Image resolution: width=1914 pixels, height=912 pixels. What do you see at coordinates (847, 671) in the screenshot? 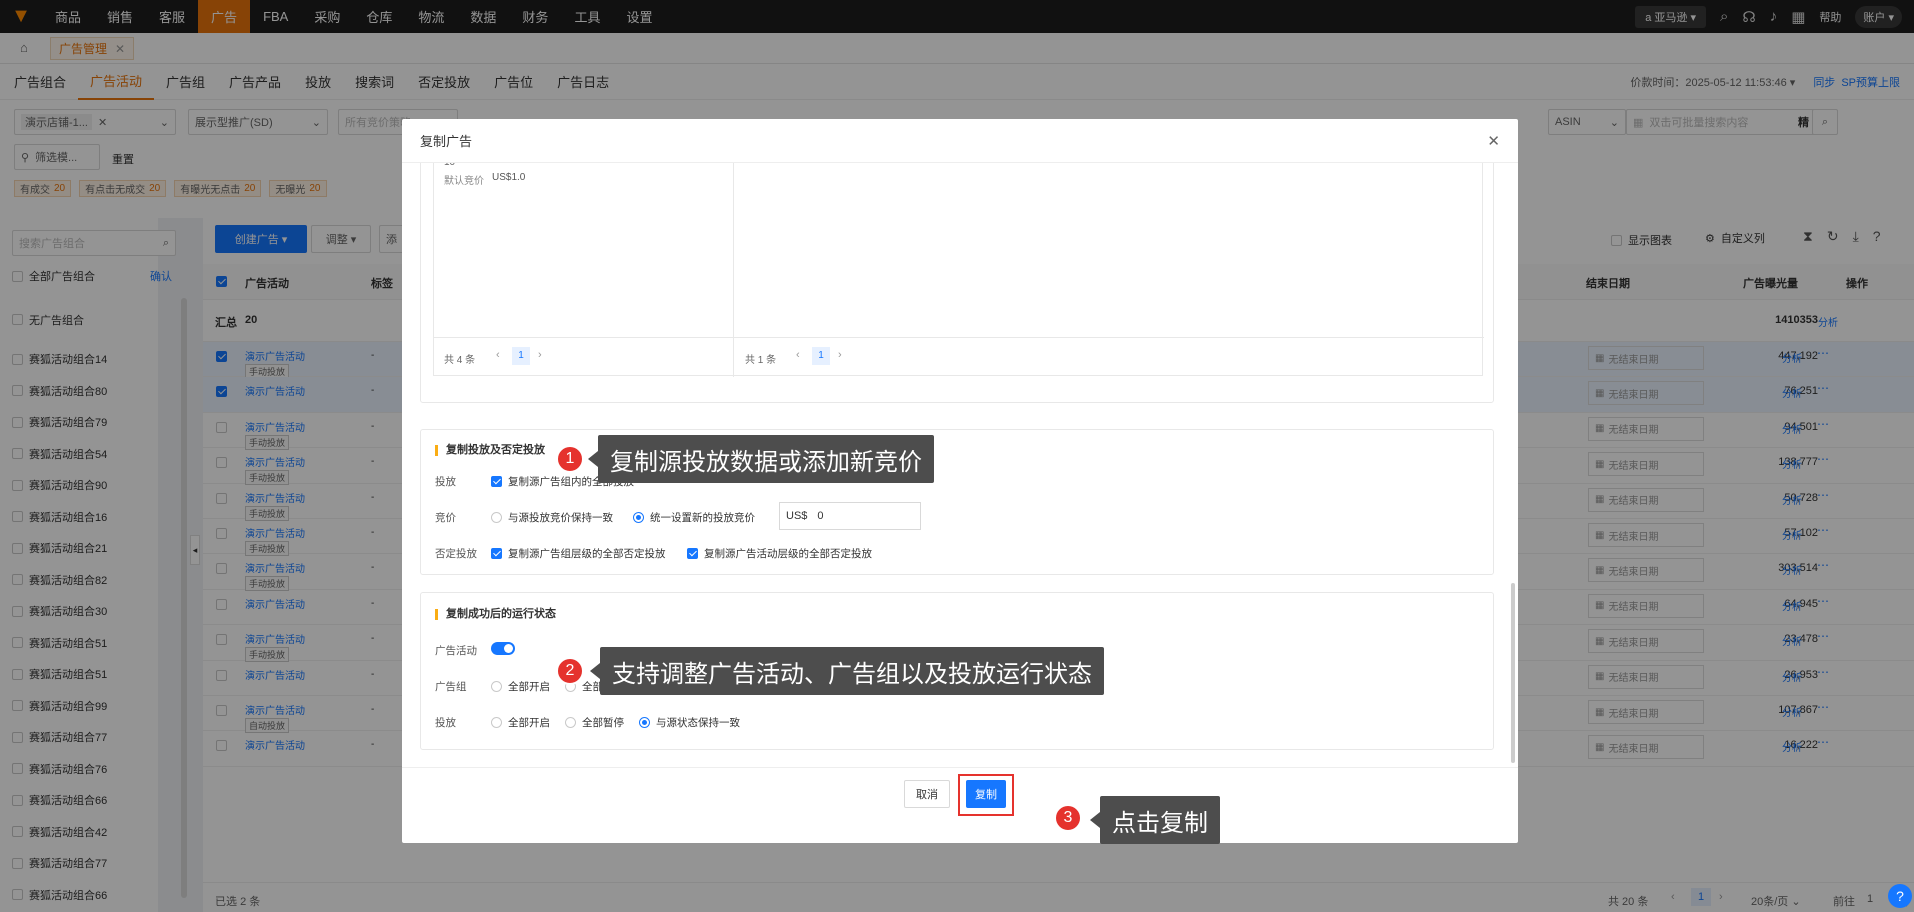
I see `callout-2: 支持调整广告活动、广告组以及投放运行状态` at bounding box center [847, 671].